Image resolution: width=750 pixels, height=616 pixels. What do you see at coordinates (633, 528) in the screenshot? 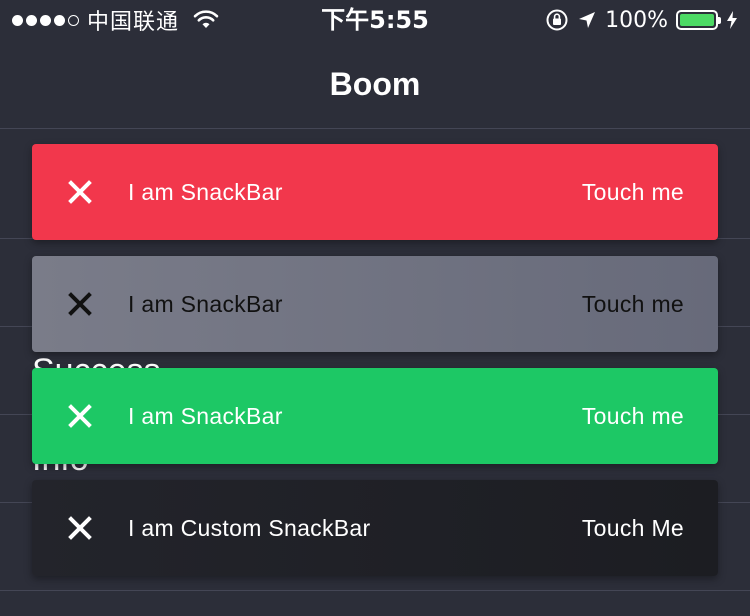
I see `snackbar-action-button: Touch Me` at bounding box center [633, 528].